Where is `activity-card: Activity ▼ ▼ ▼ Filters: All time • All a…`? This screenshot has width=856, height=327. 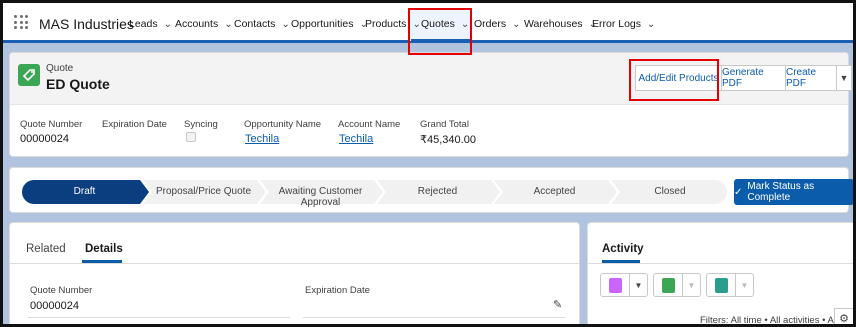
activity-card: Activity ▼ ▼ ▼ Filters: All time • All a… is located at coordinates (720, 273).